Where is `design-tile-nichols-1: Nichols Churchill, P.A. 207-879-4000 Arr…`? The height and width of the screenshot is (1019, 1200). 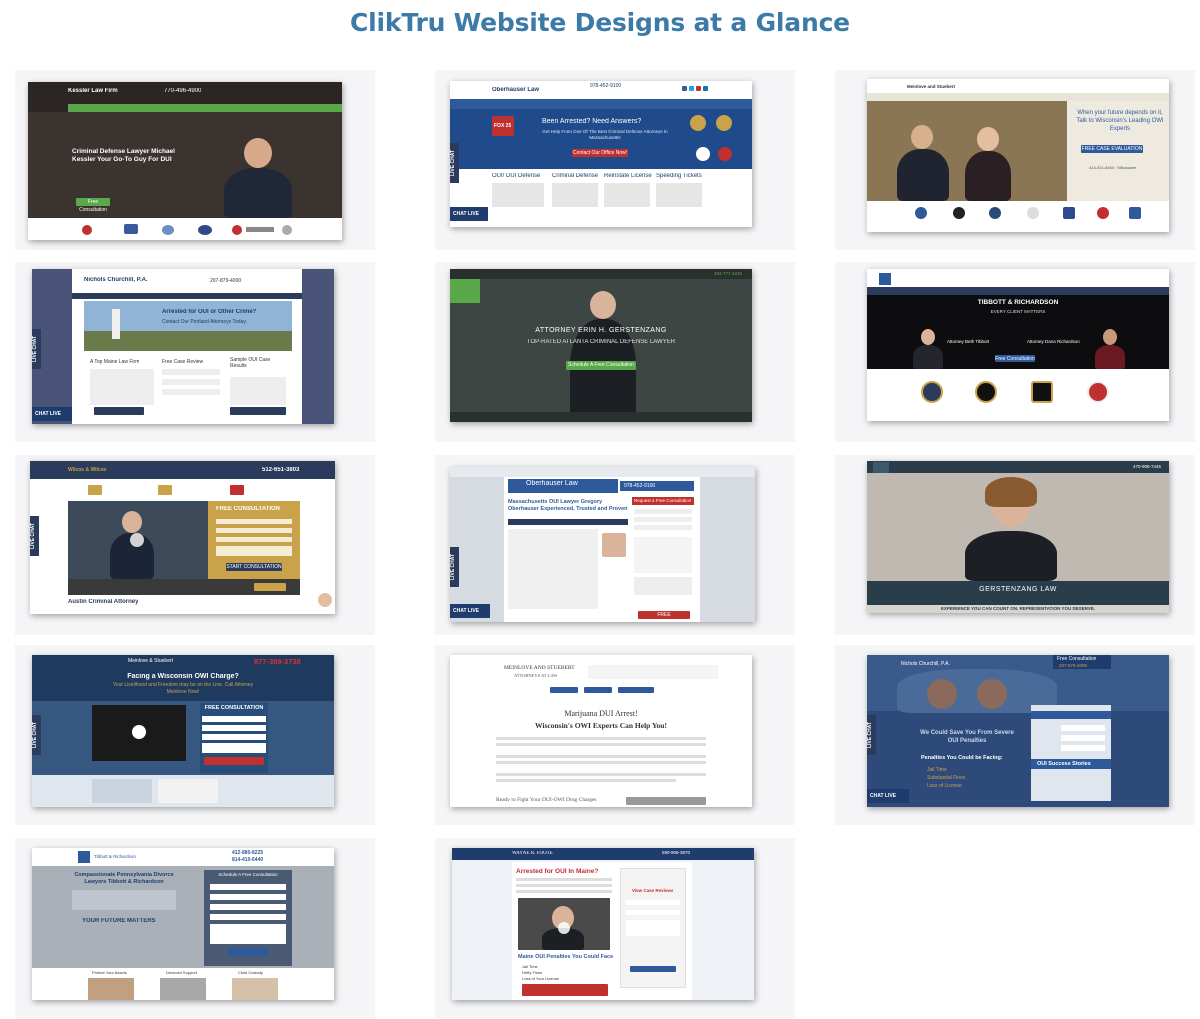 design-tile-nichols-1: Nichols Churchill, P.A. 207-879-4000 Arr… is located at coordinates (195, 352).